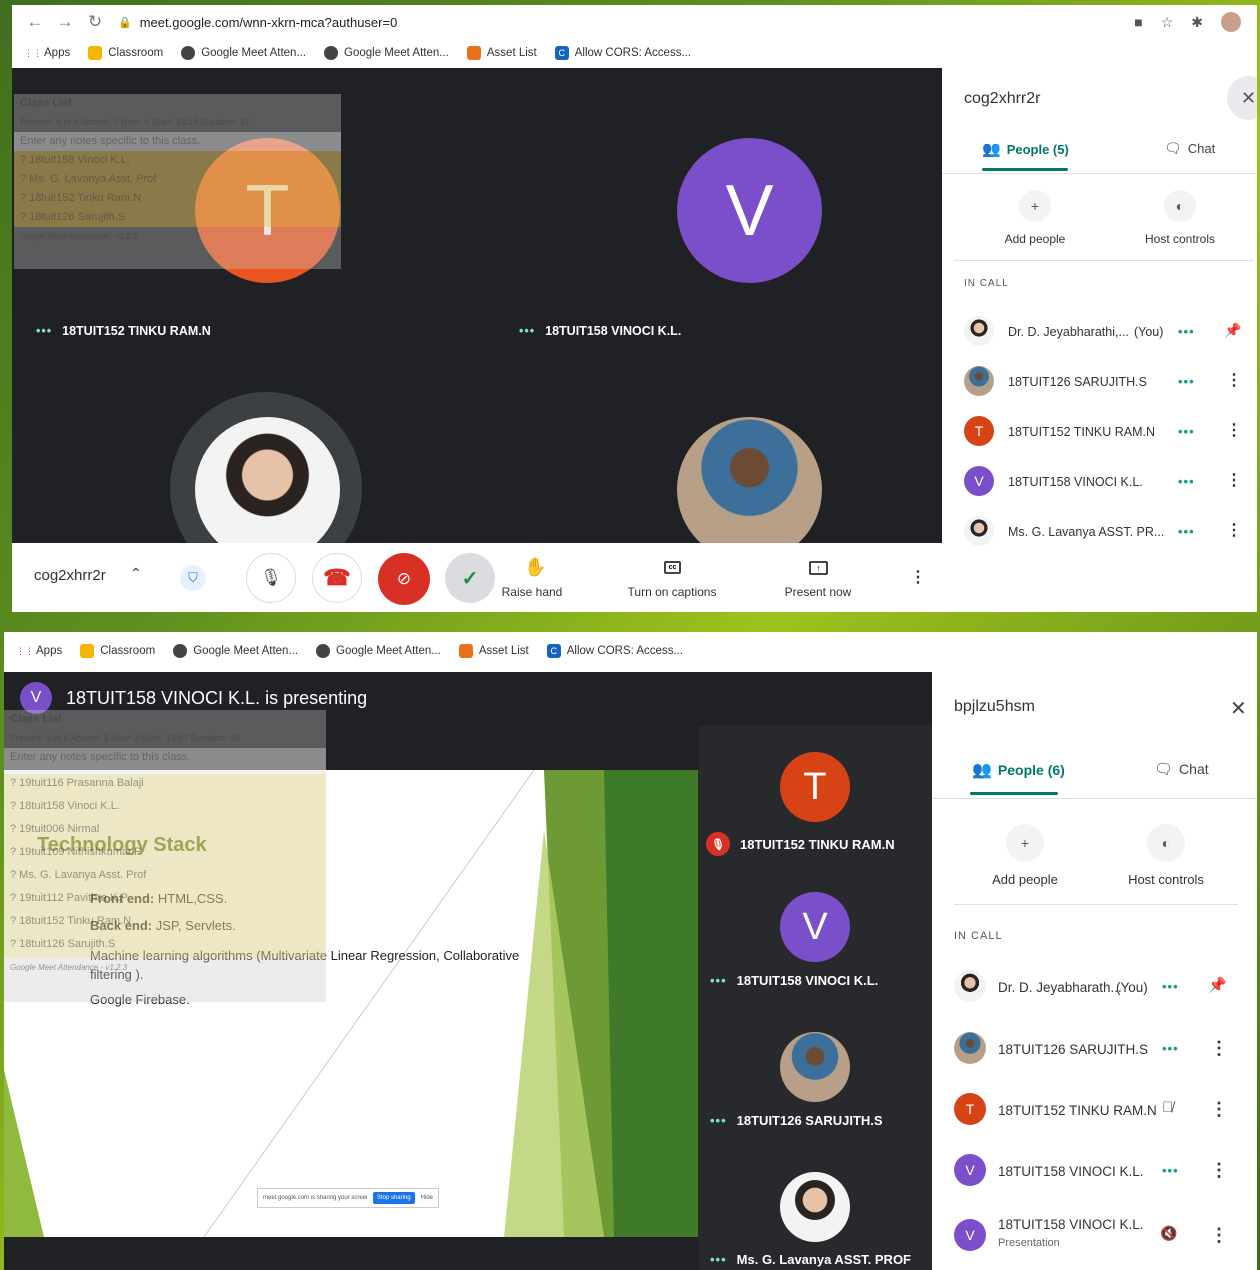  I want to click on add-person-icon: +, so click(1025, 843).